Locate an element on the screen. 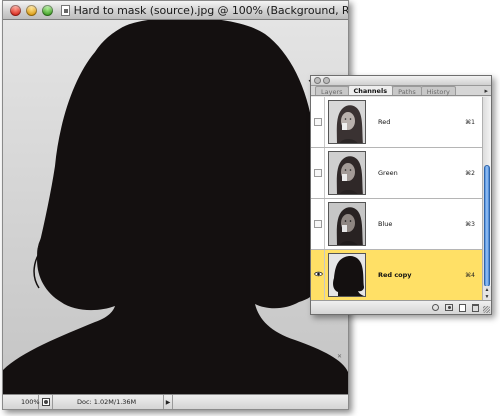 This screenshot has height=416, width=500. channel-name: Green is located at coordinates (388, 173).